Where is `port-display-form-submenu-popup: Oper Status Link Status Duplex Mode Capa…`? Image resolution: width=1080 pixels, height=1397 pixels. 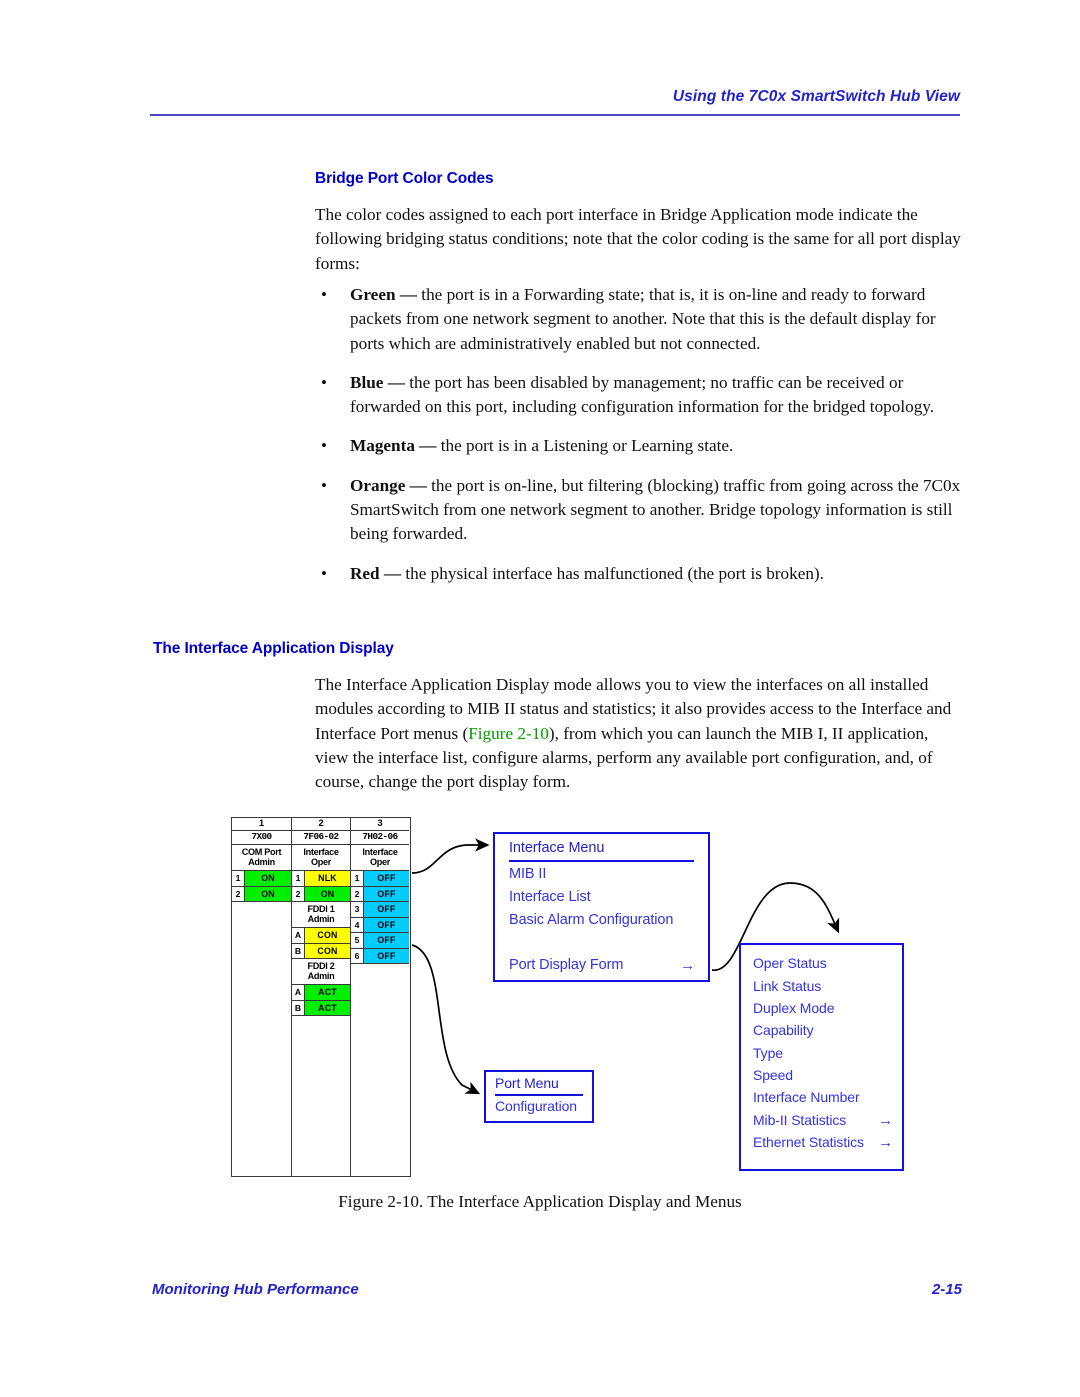 port-display-form-submenu-popup: Oper Status Link Status Duplex Mode Capa… is located at coordinates (821, 1057).